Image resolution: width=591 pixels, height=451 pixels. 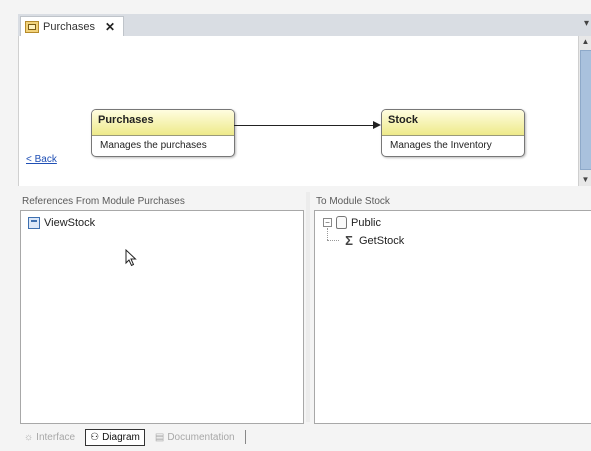 I want to click on tab-interface: ☼ Interface, so click(x=49, y=437).